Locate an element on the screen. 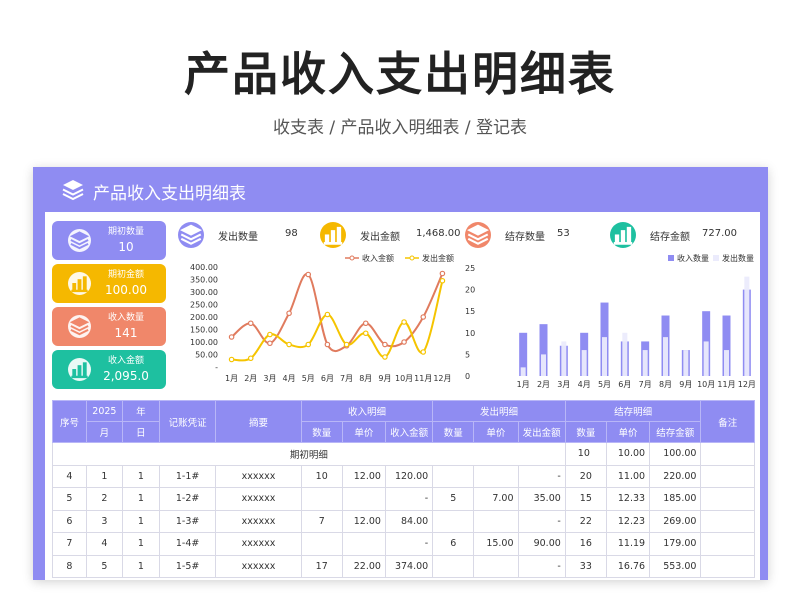 The height and width of the screenshot is (613, 800). cell-month: 1 is located at coordinates (104, 476).